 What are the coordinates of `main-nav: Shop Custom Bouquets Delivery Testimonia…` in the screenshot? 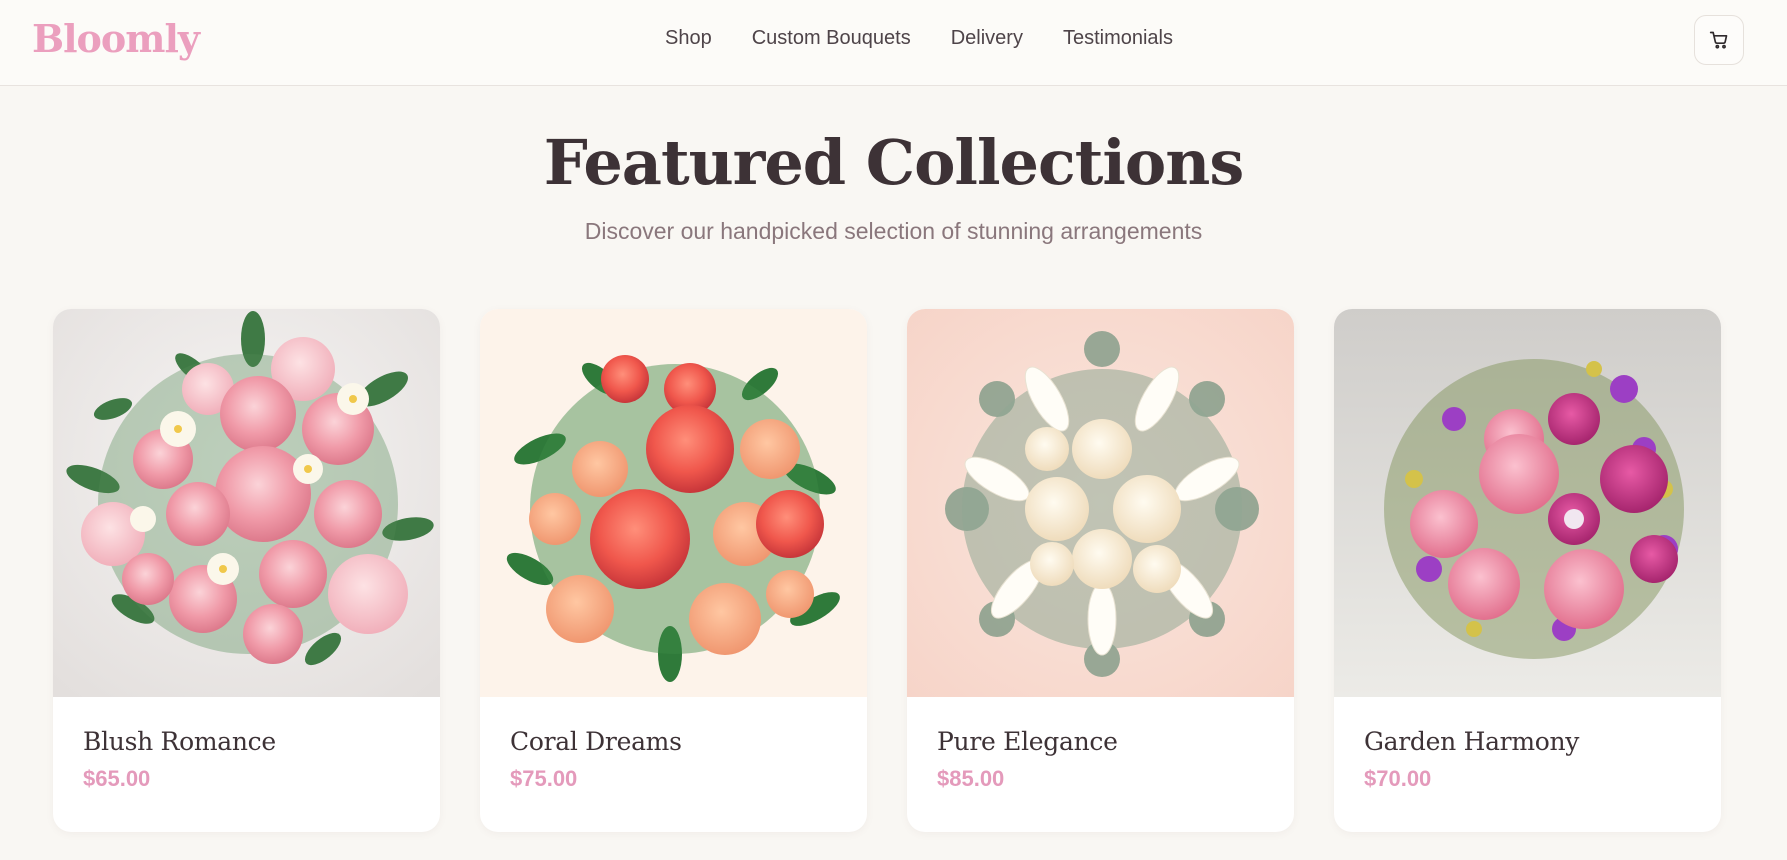 It's located at (919, 38).